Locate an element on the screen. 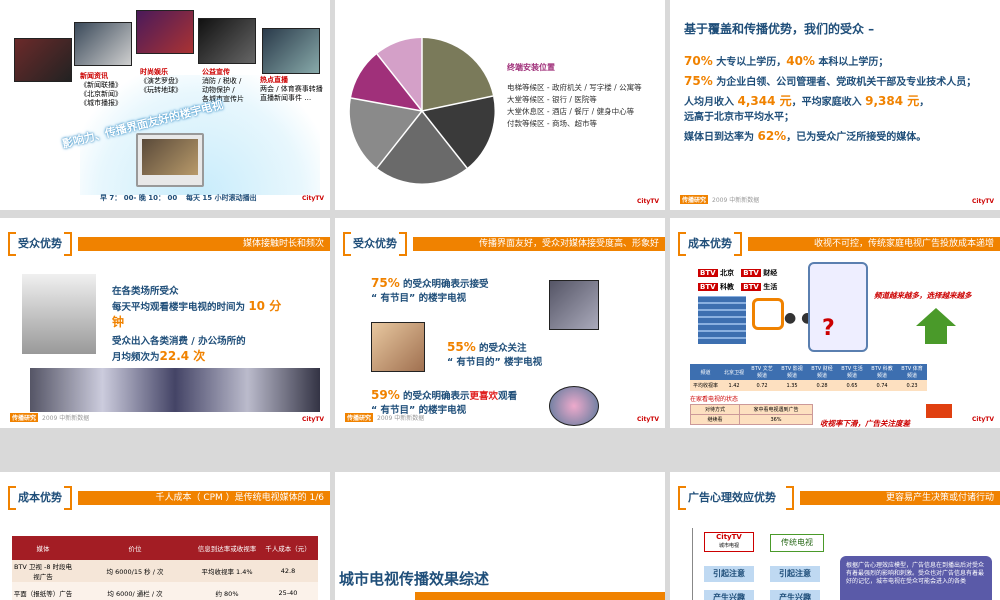 This screenshot has width=1000, height=600. location-item: 电梯等候区 - 政府机关 / 写字楼 / 公寓等 is located at coordinates (574, 87).